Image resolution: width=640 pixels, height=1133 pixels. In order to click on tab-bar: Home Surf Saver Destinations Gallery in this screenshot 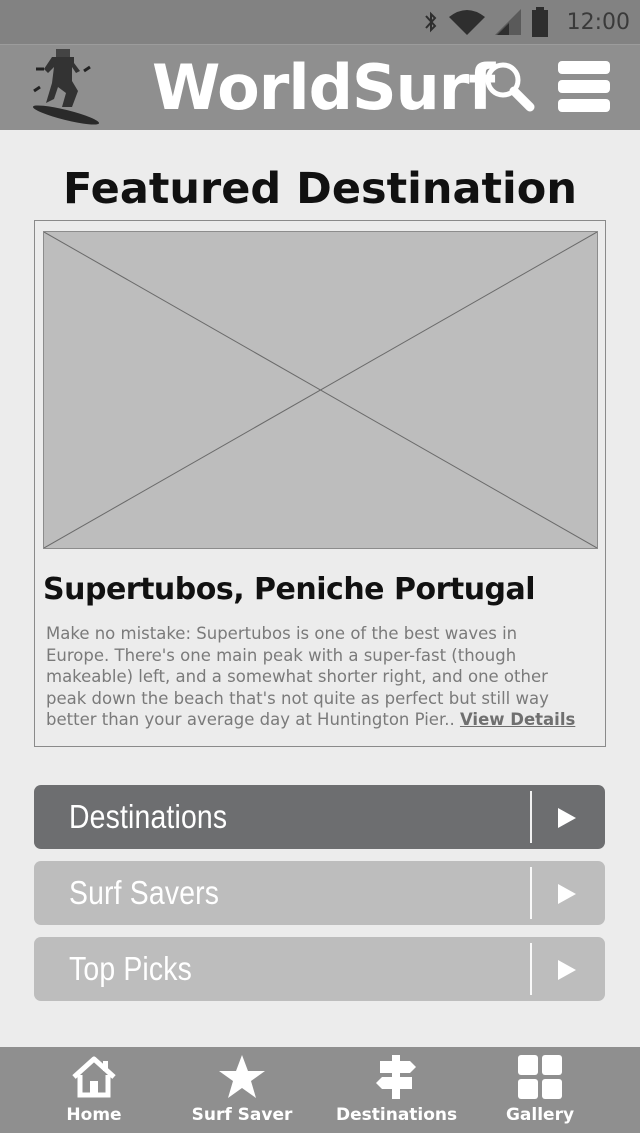, I will do `click(320, 1090)`.